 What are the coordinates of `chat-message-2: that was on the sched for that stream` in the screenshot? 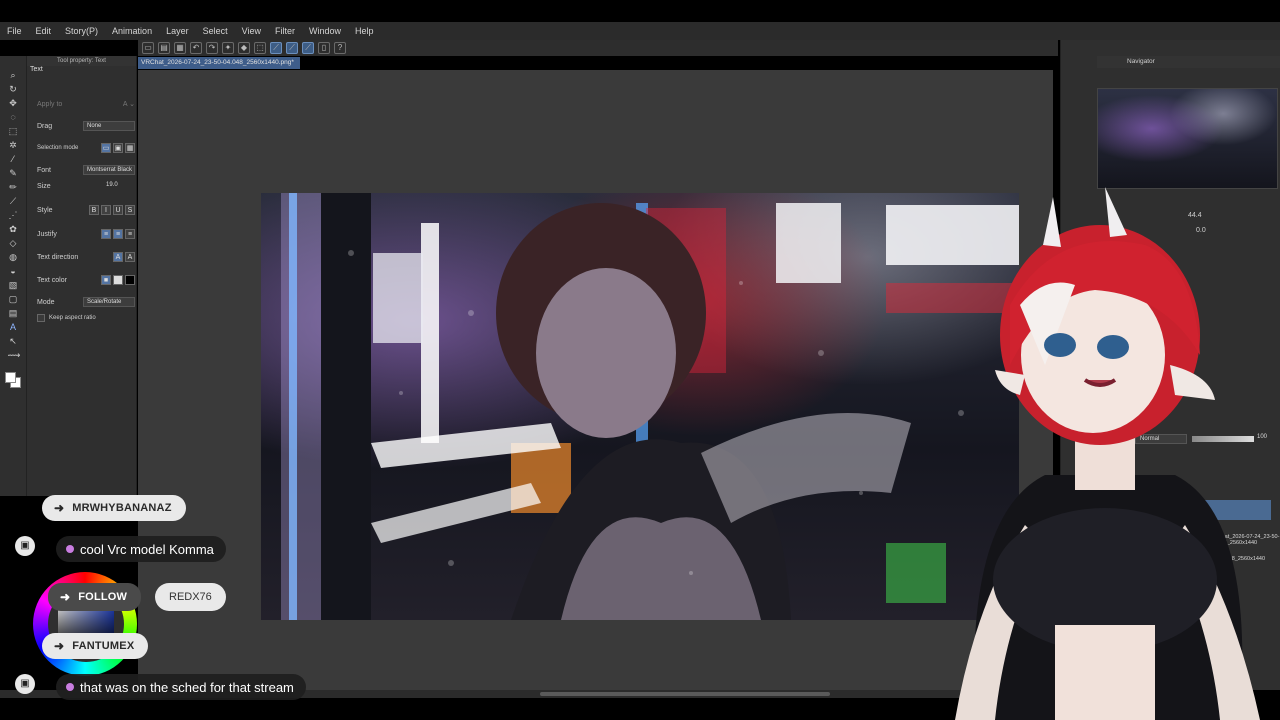 It's located at (181, 687).